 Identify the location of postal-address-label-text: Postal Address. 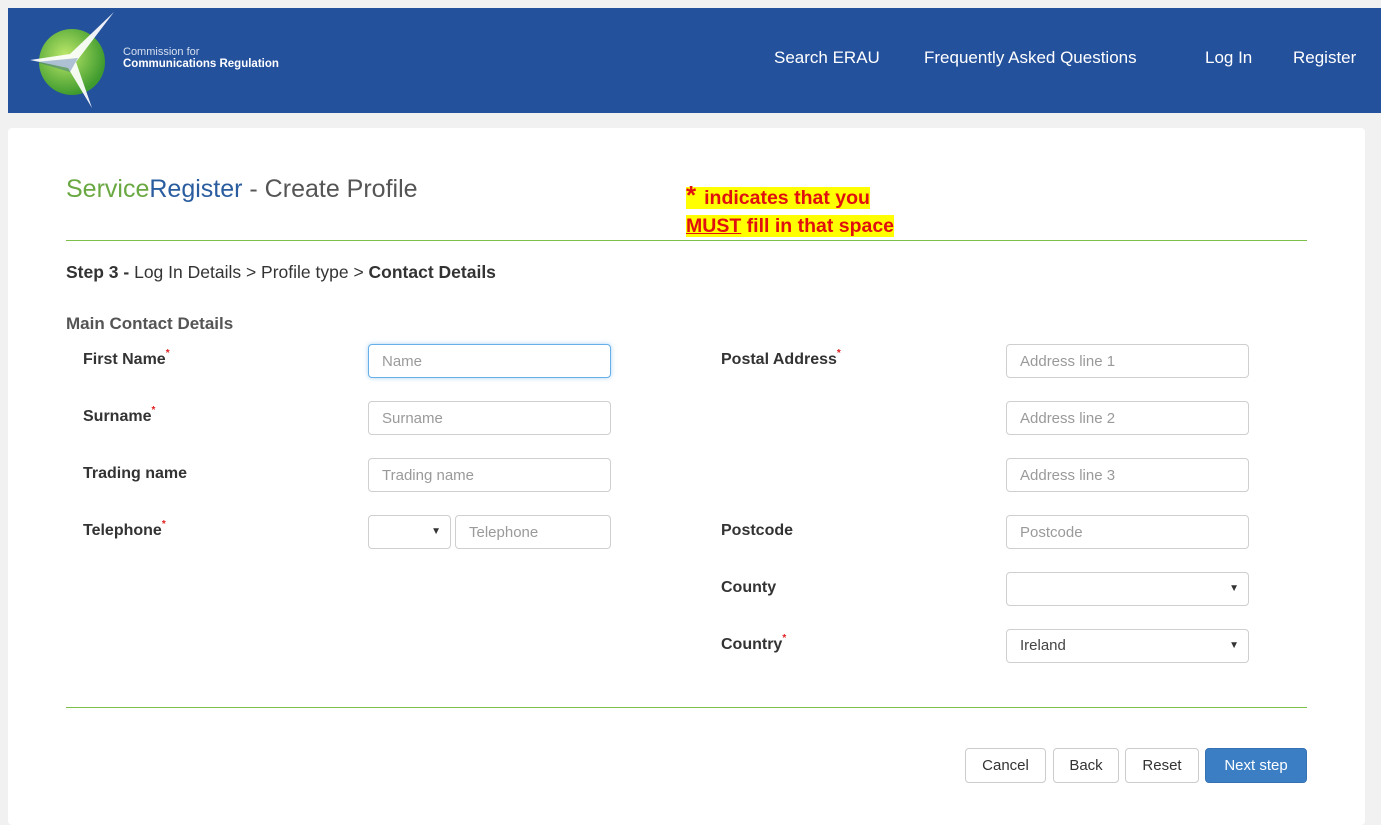
(779, 359).